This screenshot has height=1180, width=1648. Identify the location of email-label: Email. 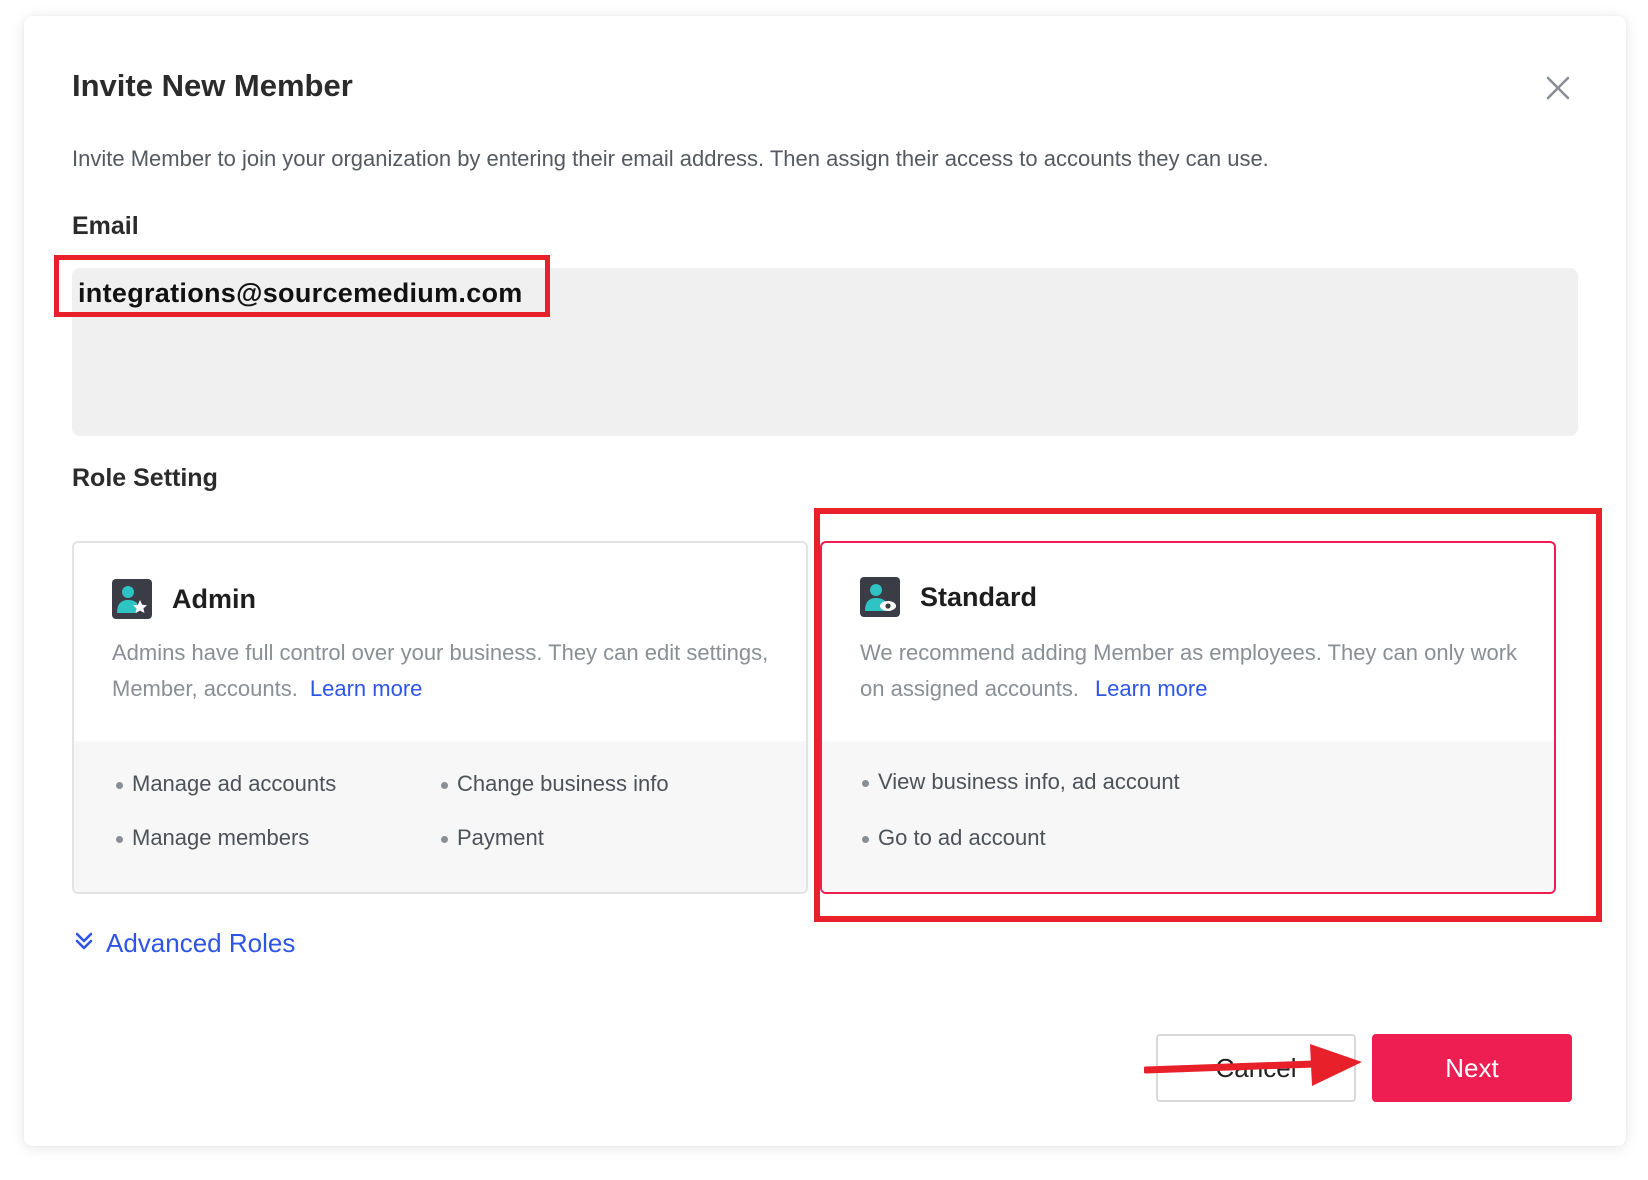
(105, 226).